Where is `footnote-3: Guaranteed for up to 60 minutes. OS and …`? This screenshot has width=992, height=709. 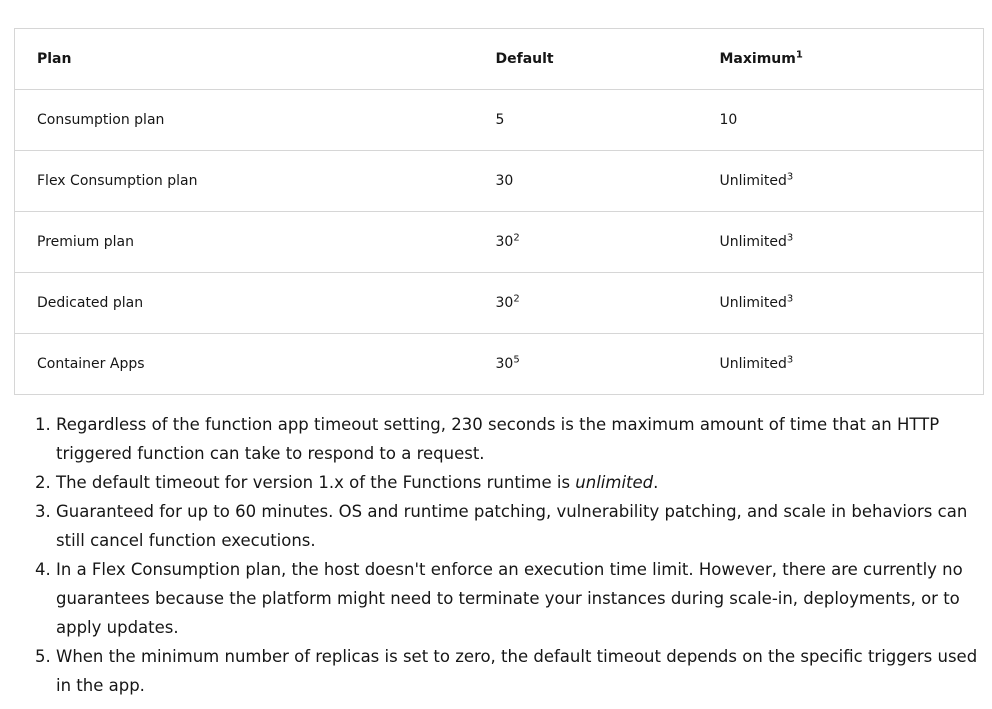
footnote-3: Guaranteed for up to 60 minutes. OS and … is located at coordinates (518, 526).